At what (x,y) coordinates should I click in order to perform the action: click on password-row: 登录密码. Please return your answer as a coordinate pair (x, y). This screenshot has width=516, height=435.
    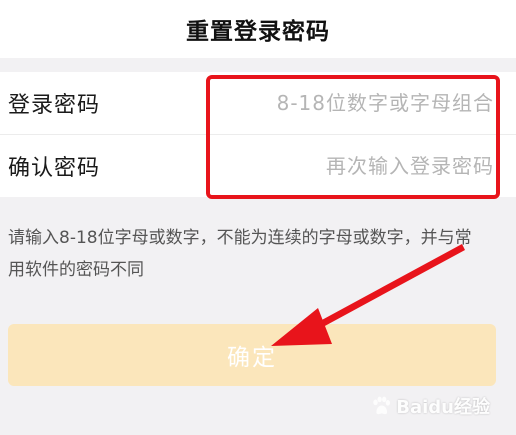
    Looking at the image, I should click on (258, 103).